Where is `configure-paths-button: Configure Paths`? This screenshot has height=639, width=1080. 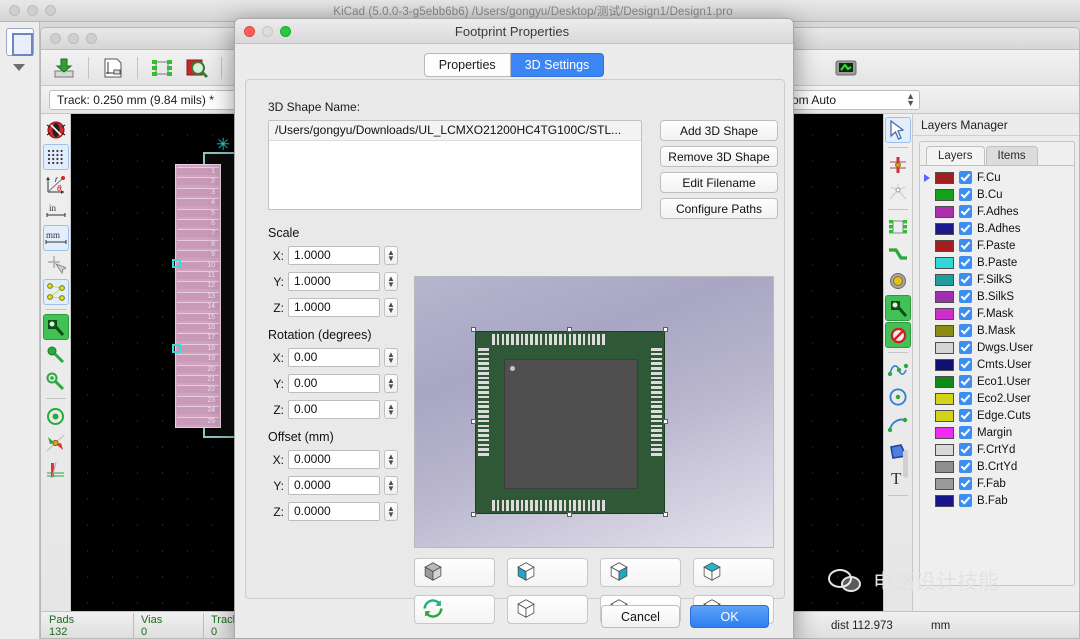 configure-paths-button: Configure Paths is located at coordinates (719, 208).